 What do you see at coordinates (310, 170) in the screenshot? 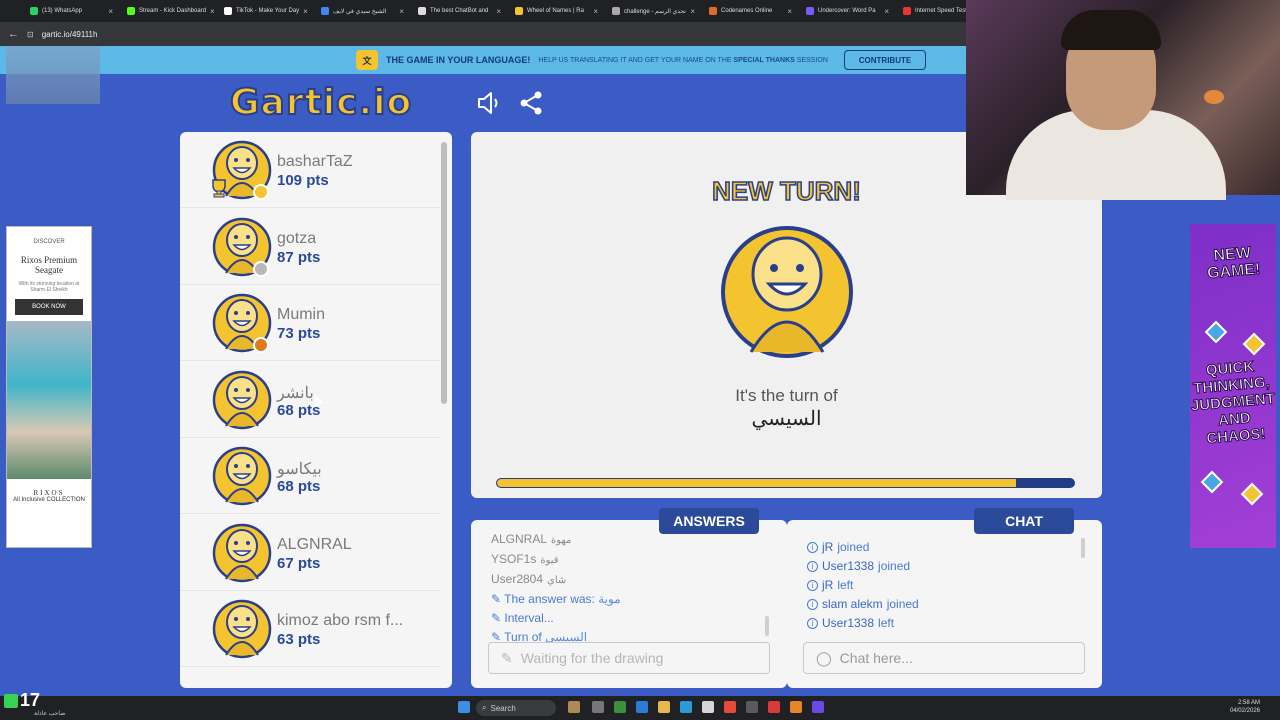
I see `player-row: basharTaZ 109 pts` at bounding box center [310, 170].